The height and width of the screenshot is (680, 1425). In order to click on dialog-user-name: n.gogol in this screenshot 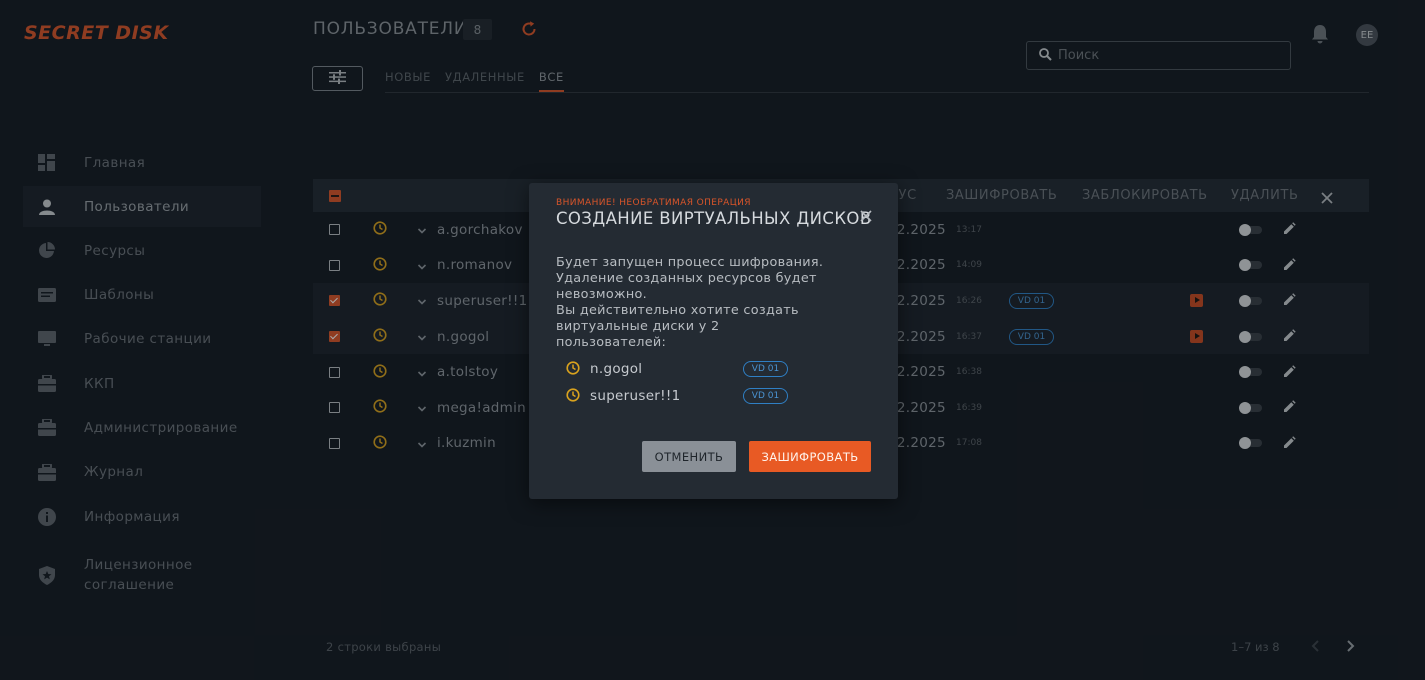, I will do `click(616, 369)`.